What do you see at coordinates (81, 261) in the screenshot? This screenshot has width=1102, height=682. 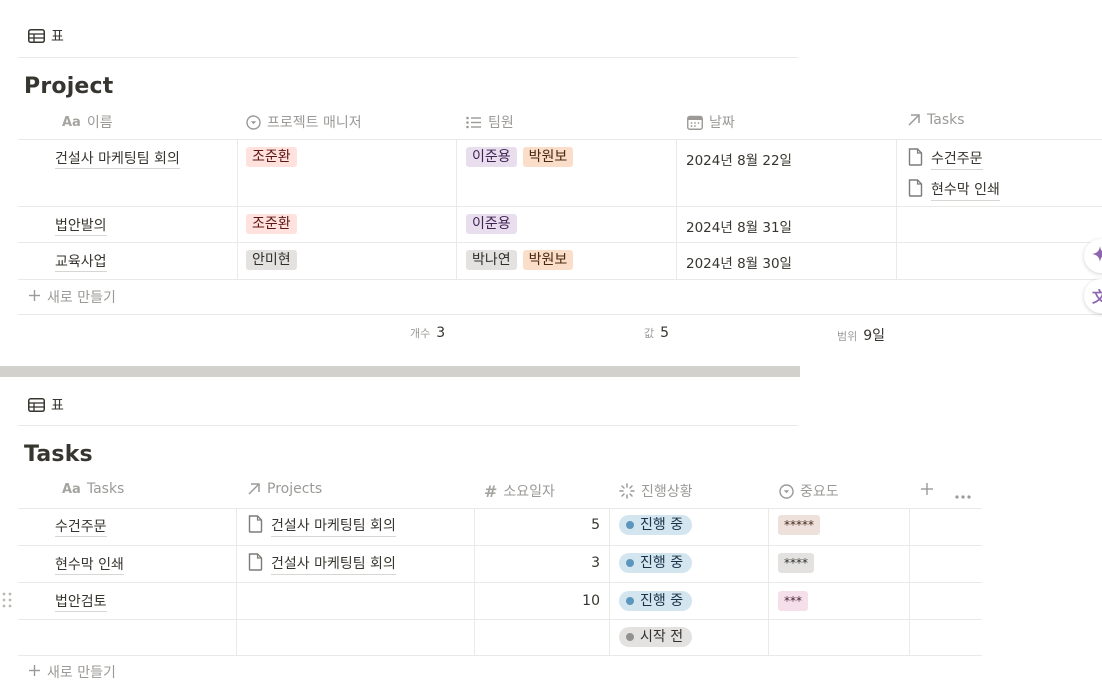 I see `table-row-title: 교육사업` at bounding box center [81, 261].